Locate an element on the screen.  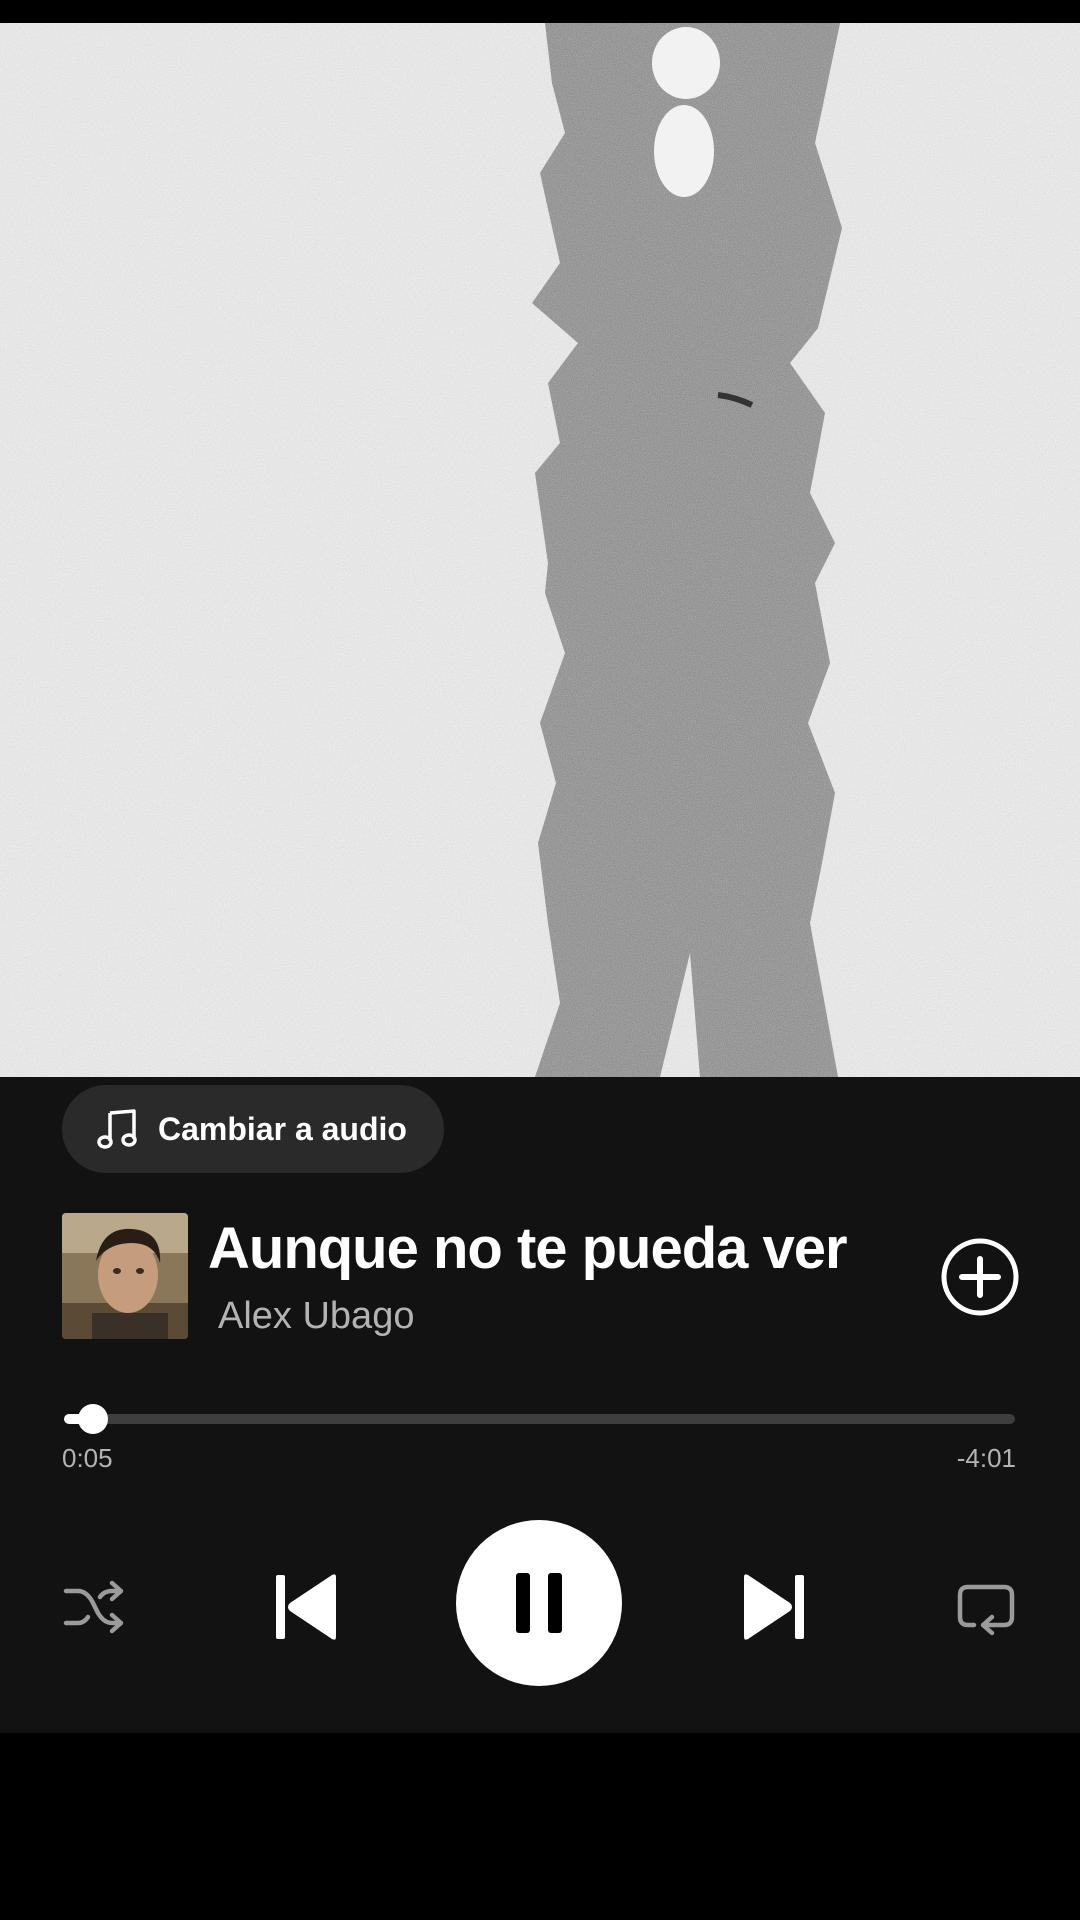
switch-to-audio-label: Cambiar a audio is located at coordinates (282, 1128).